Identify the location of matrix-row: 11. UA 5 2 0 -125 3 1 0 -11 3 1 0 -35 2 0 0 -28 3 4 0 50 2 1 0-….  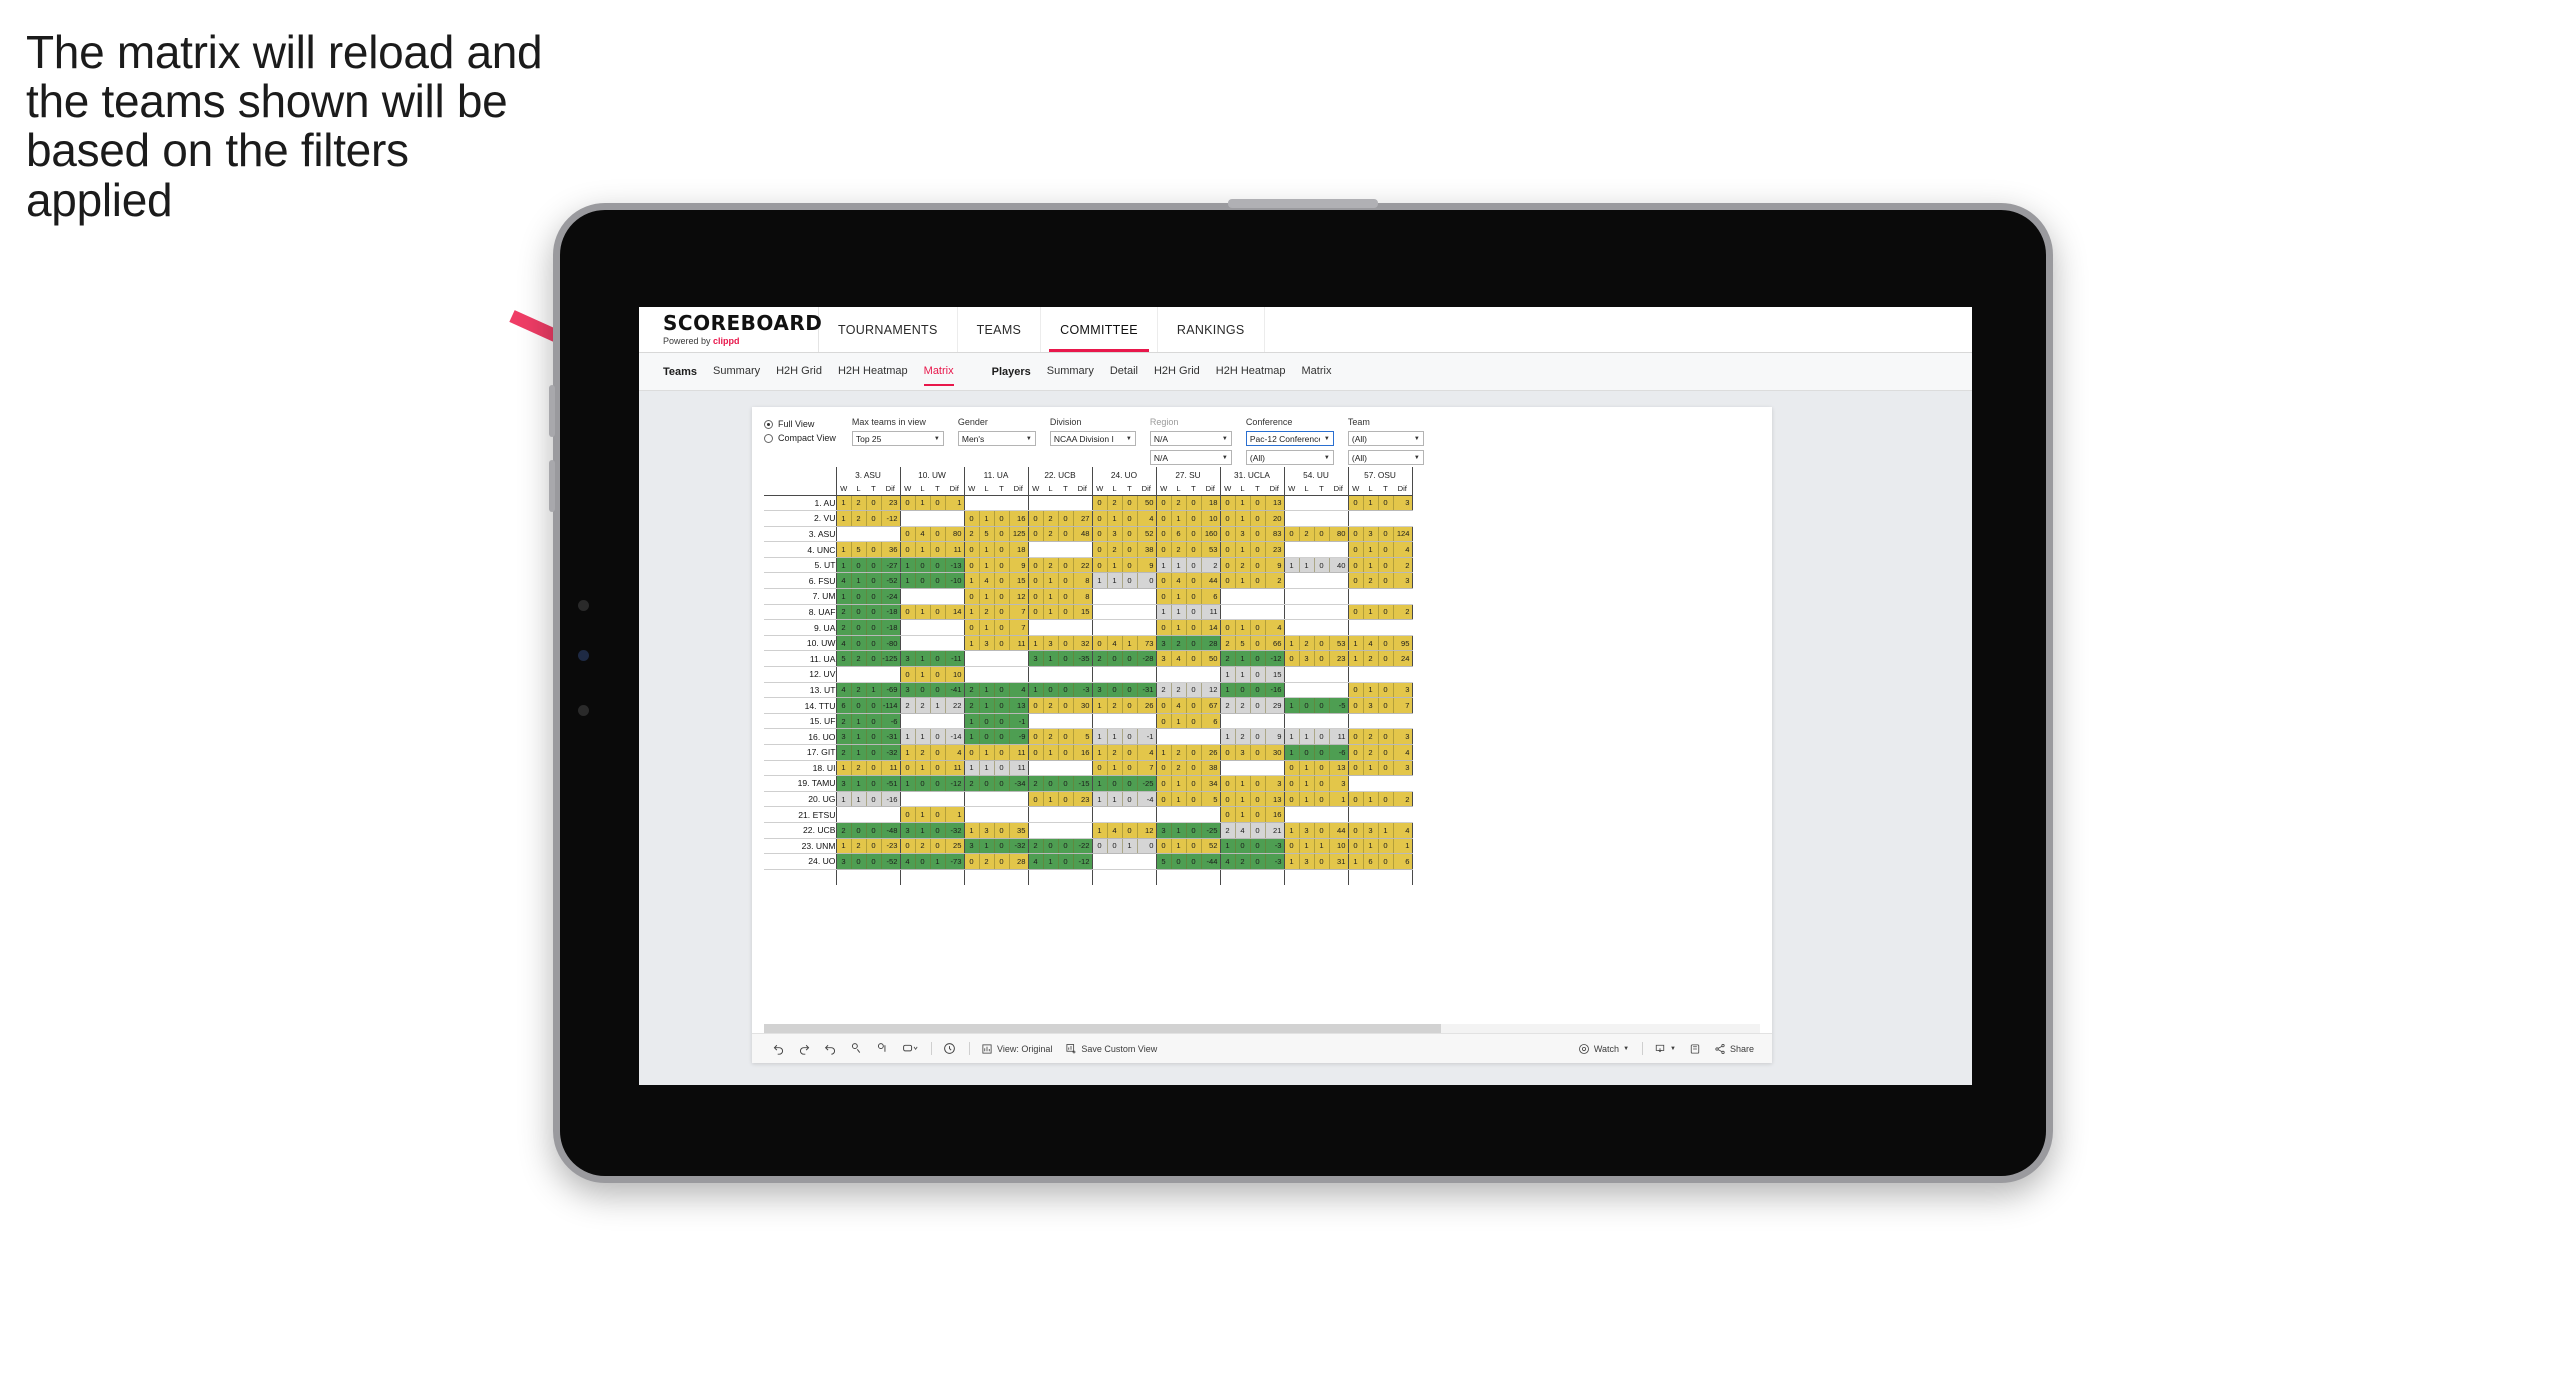
(1088, 659).